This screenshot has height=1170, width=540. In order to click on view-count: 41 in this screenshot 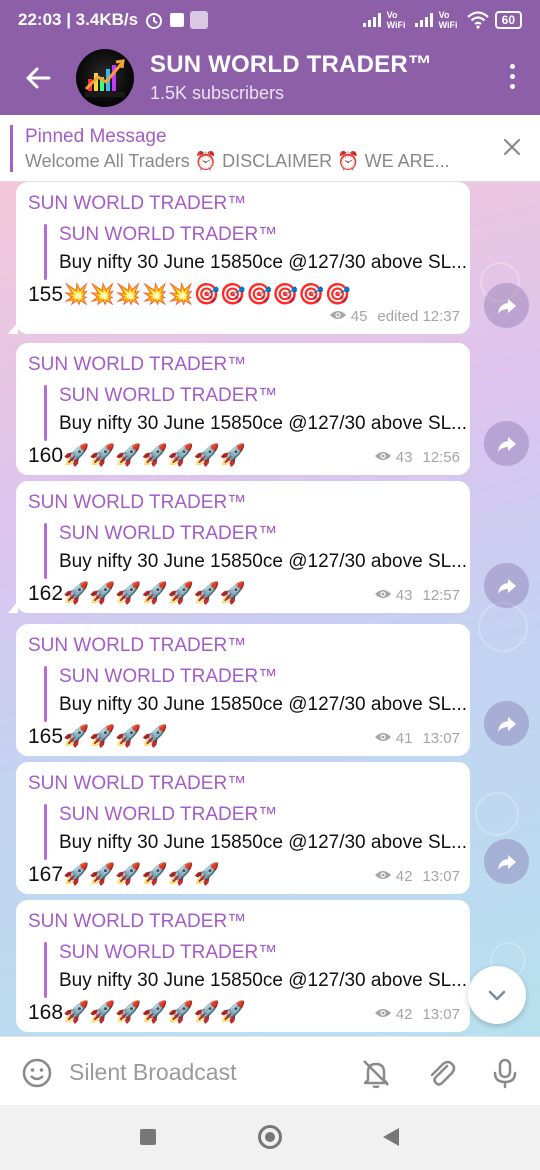, I will do `click(404, 738)`.